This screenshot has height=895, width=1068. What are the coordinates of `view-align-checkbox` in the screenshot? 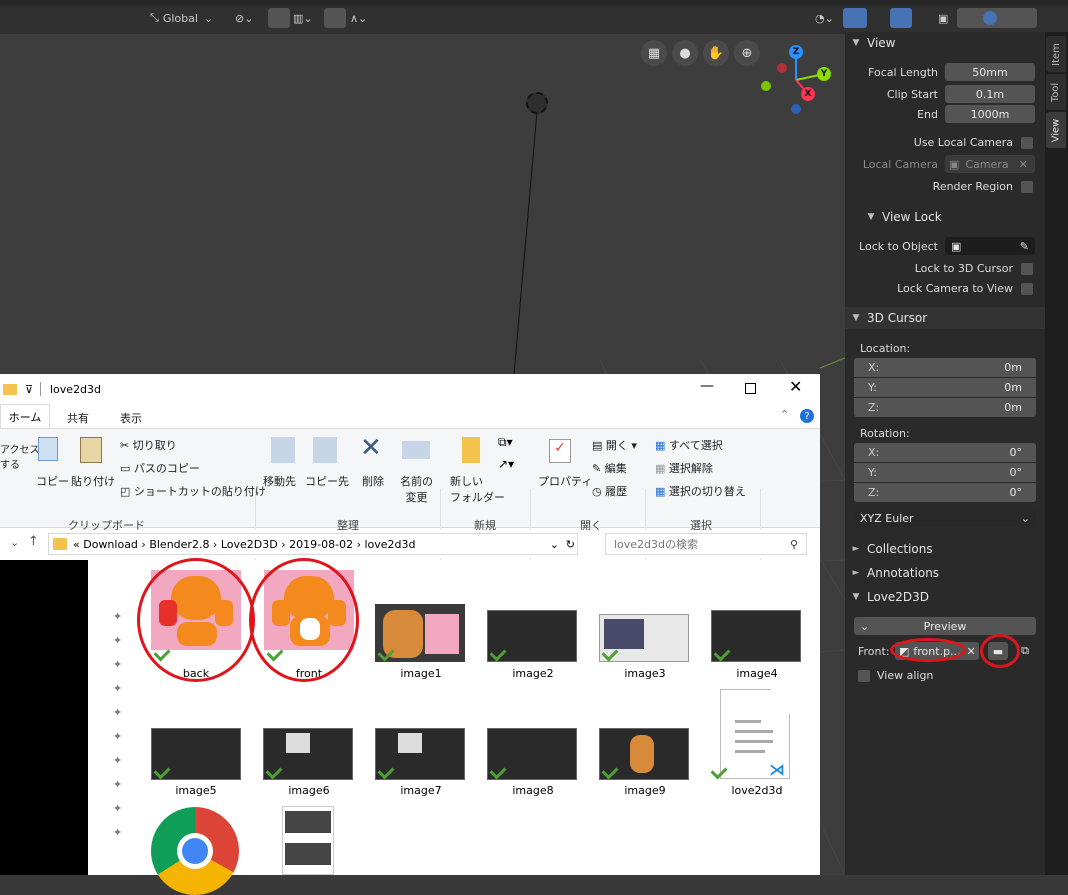 It's located at (864, 676).